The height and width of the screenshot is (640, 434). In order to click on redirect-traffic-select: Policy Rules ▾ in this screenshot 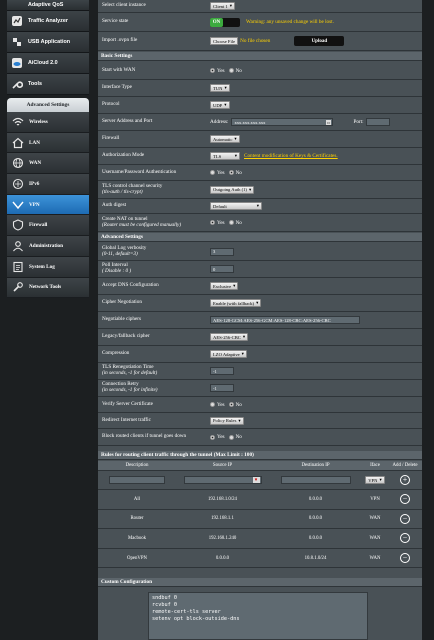, I will do `click(227, 420)`.